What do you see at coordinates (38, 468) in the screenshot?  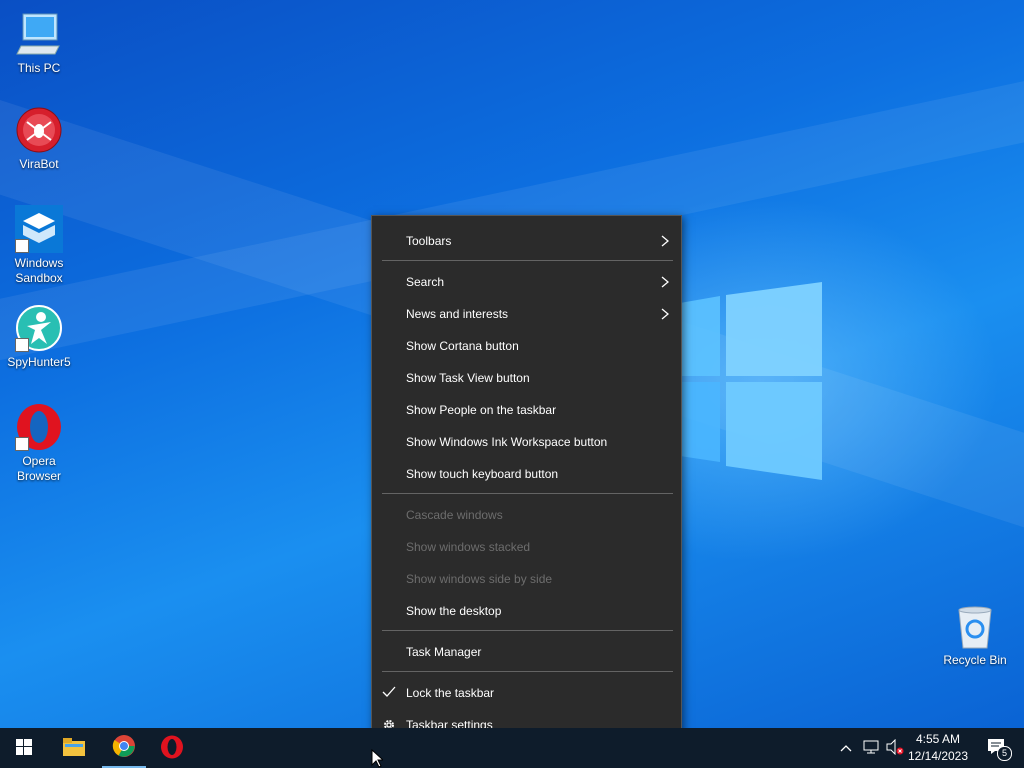 I see `desktop-icon-label: Opera Browser` at bounding box center [38, 468].